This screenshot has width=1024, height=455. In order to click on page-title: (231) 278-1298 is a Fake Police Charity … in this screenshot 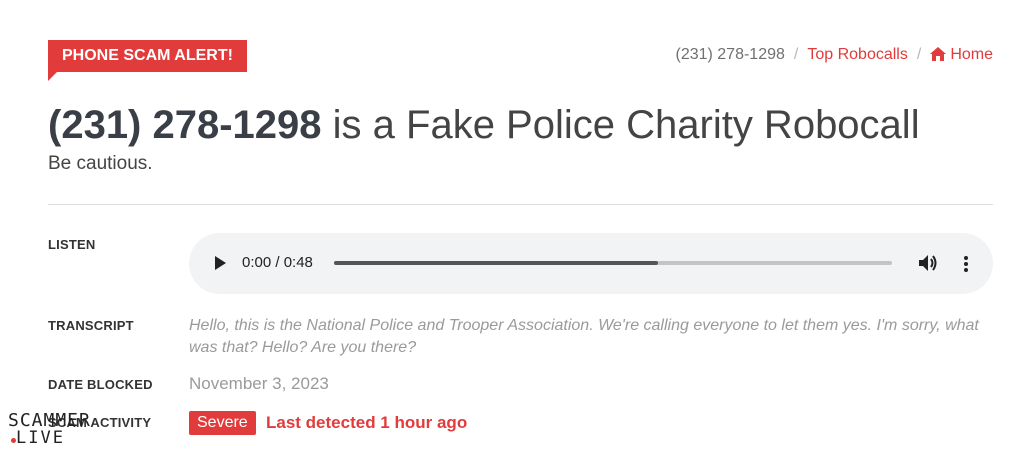, I will do `click(484, 125)`.